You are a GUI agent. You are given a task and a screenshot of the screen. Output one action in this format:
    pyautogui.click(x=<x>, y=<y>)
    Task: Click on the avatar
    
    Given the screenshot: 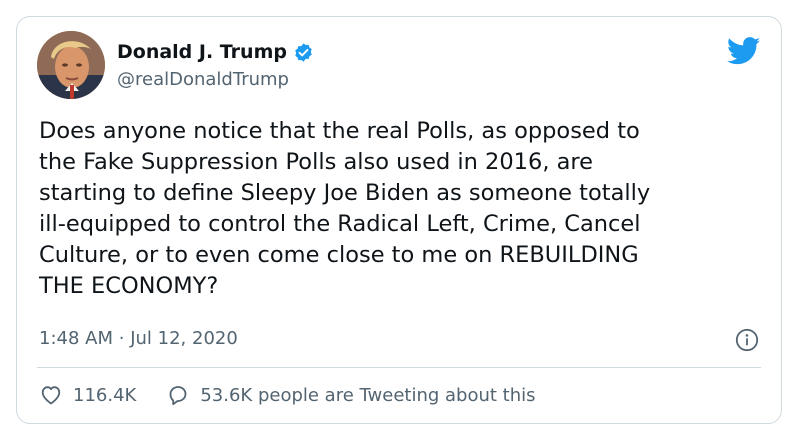 What is the action you would take?
    pyautogui.click(x=71, y=65)
    